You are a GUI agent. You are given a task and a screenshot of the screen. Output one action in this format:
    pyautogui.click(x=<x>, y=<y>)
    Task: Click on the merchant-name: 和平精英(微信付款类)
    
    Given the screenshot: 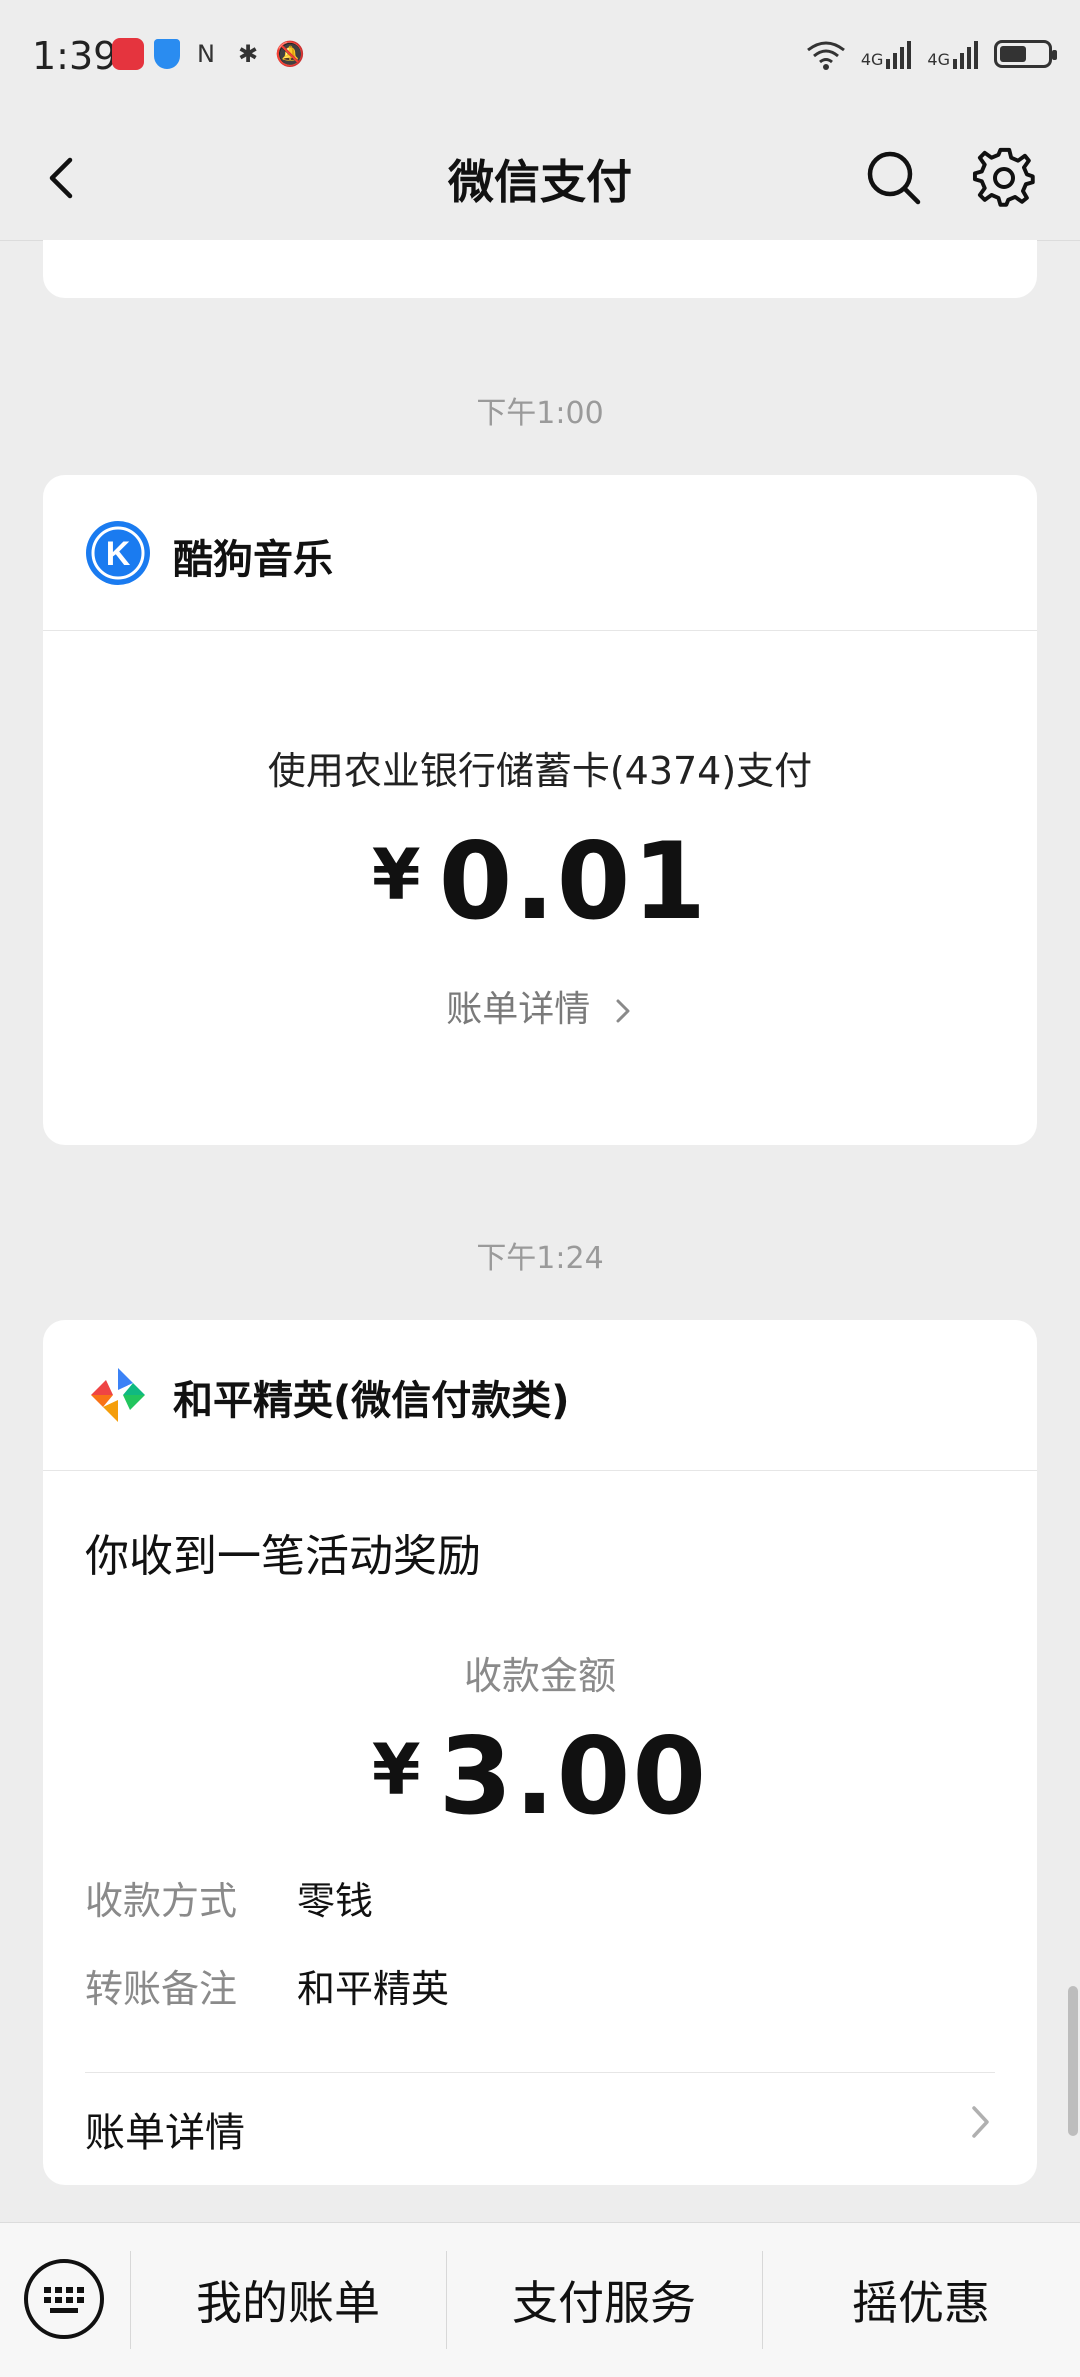 What is the action you would take?
    pyautogui.click(x=371, y=1401)
    